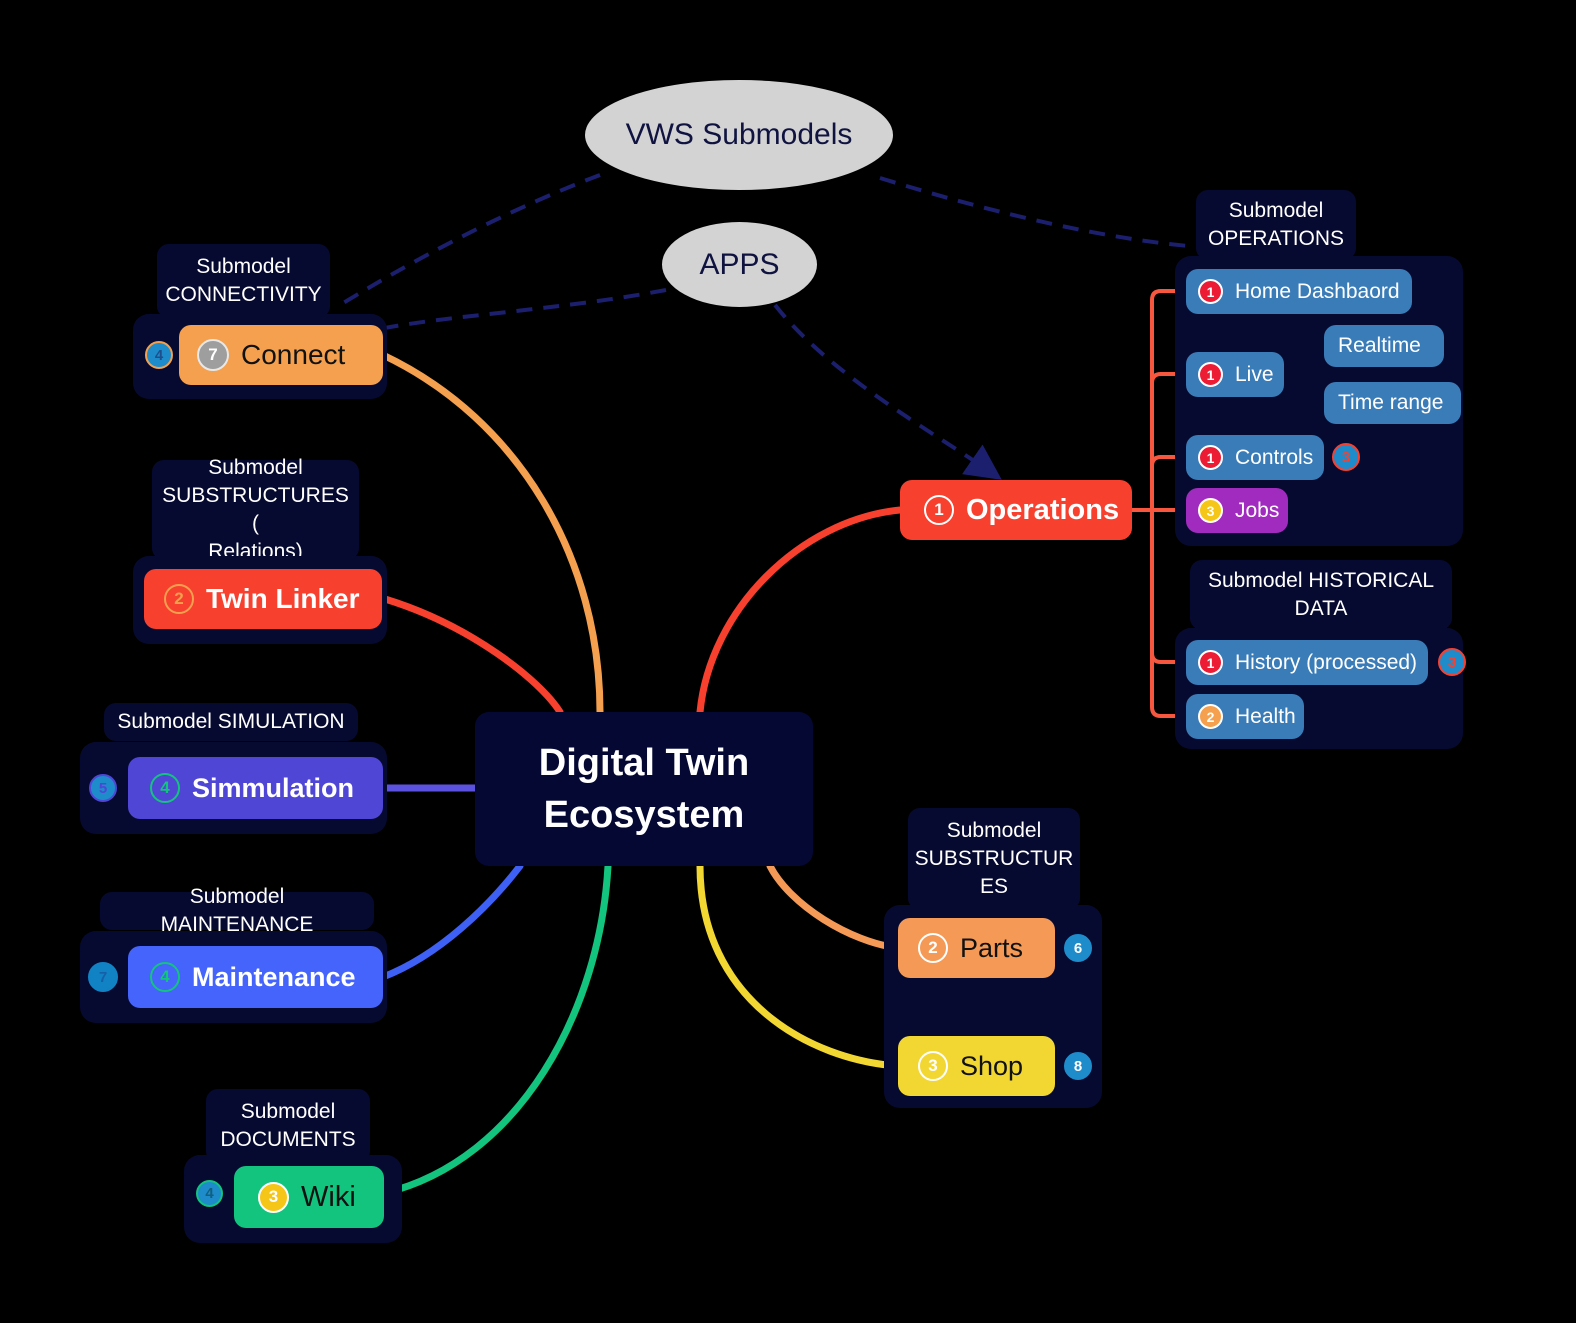  I want to click on node-shop: 3 Shop, so click(976, 1066).